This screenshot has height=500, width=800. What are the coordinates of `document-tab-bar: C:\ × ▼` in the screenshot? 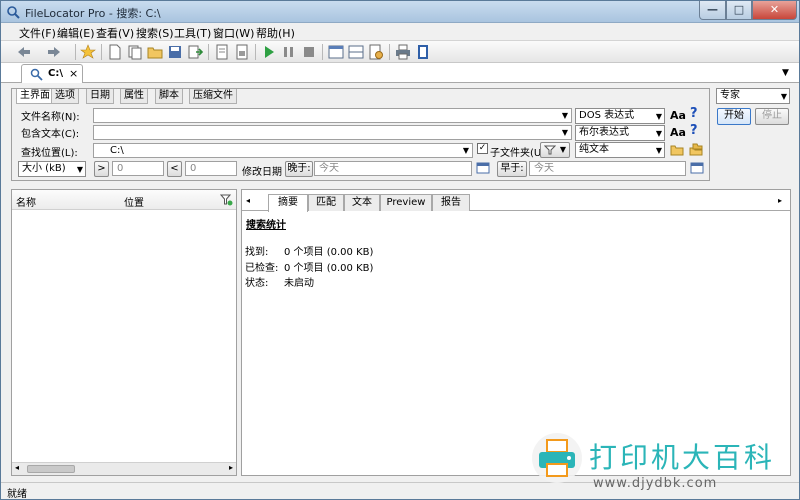 It's located at (400, 73).